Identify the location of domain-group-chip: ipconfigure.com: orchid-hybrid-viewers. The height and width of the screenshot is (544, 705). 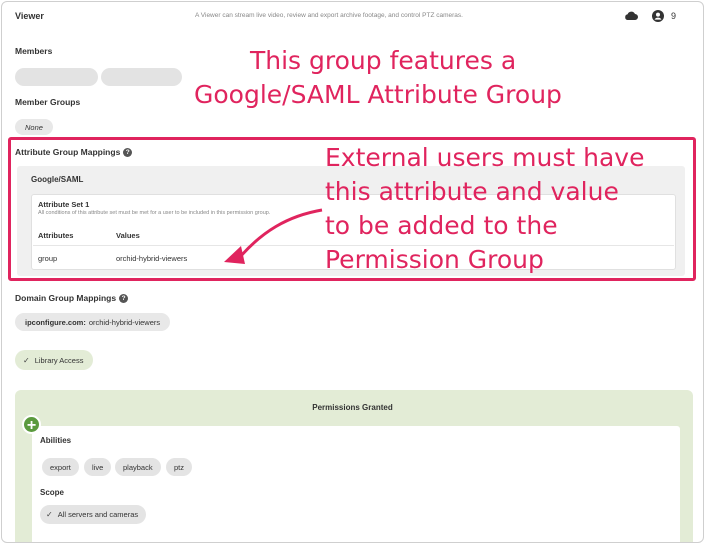
(93, 322).